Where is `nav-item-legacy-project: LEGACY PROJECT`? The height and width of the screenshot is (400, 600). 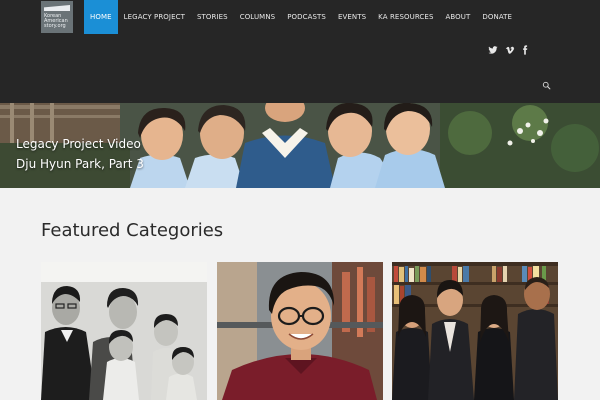 nav-item-legacy-project: LEGACY PROJECT is located at coordinates (154, 17).